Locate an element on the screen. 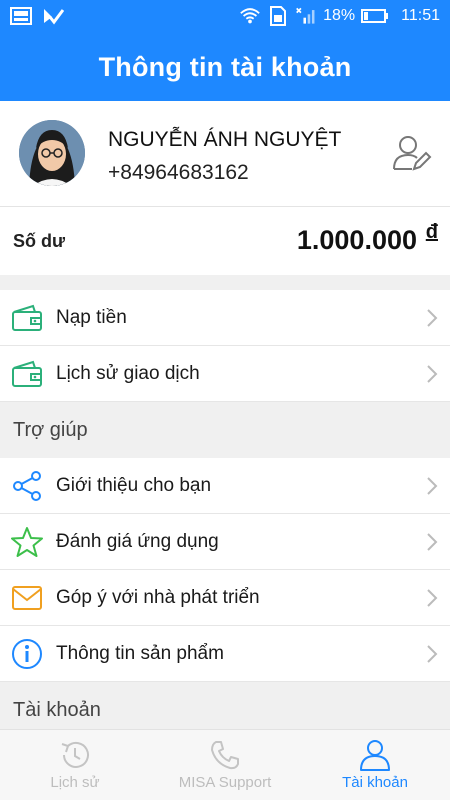 The image size is (450, 800). nav-label: Tài khoản is located at coordinates (375, 782).